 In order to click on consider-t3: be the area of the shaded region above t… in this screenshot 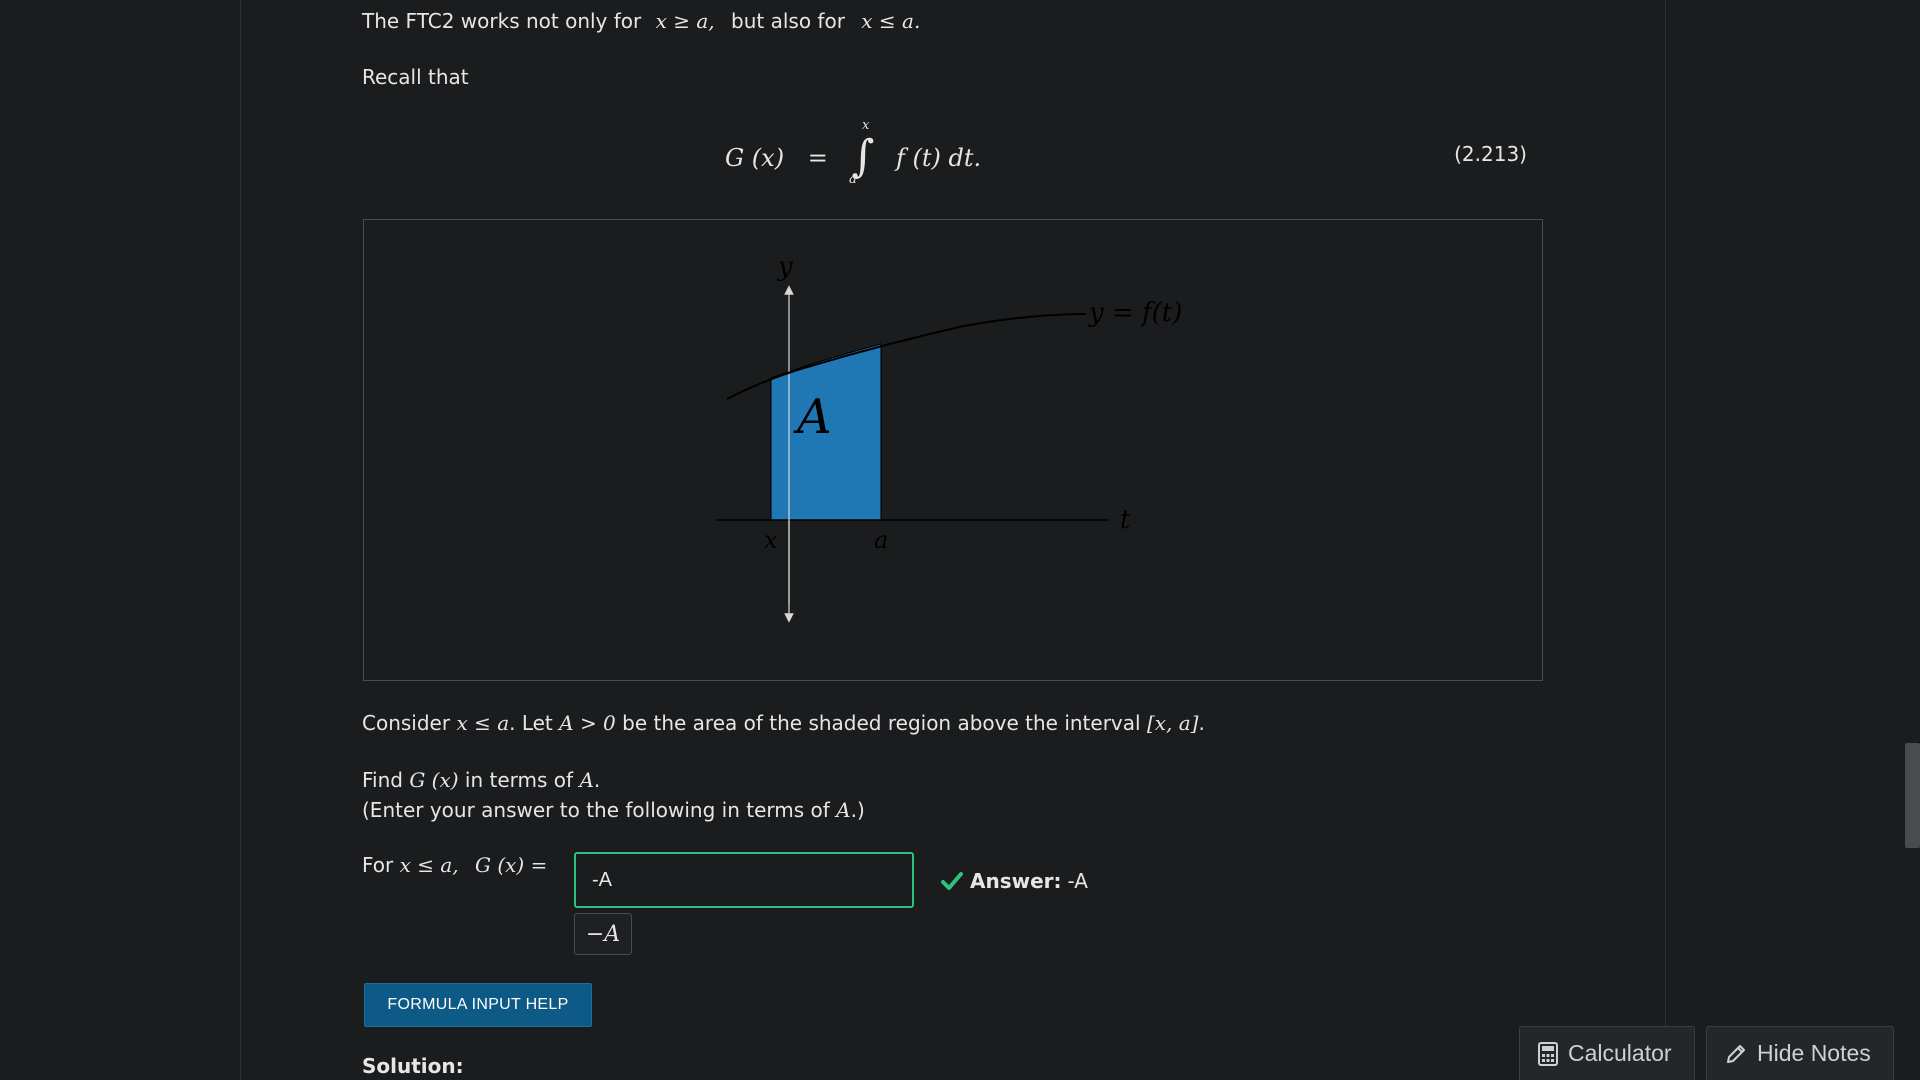, I will do `click(881, 723)`.